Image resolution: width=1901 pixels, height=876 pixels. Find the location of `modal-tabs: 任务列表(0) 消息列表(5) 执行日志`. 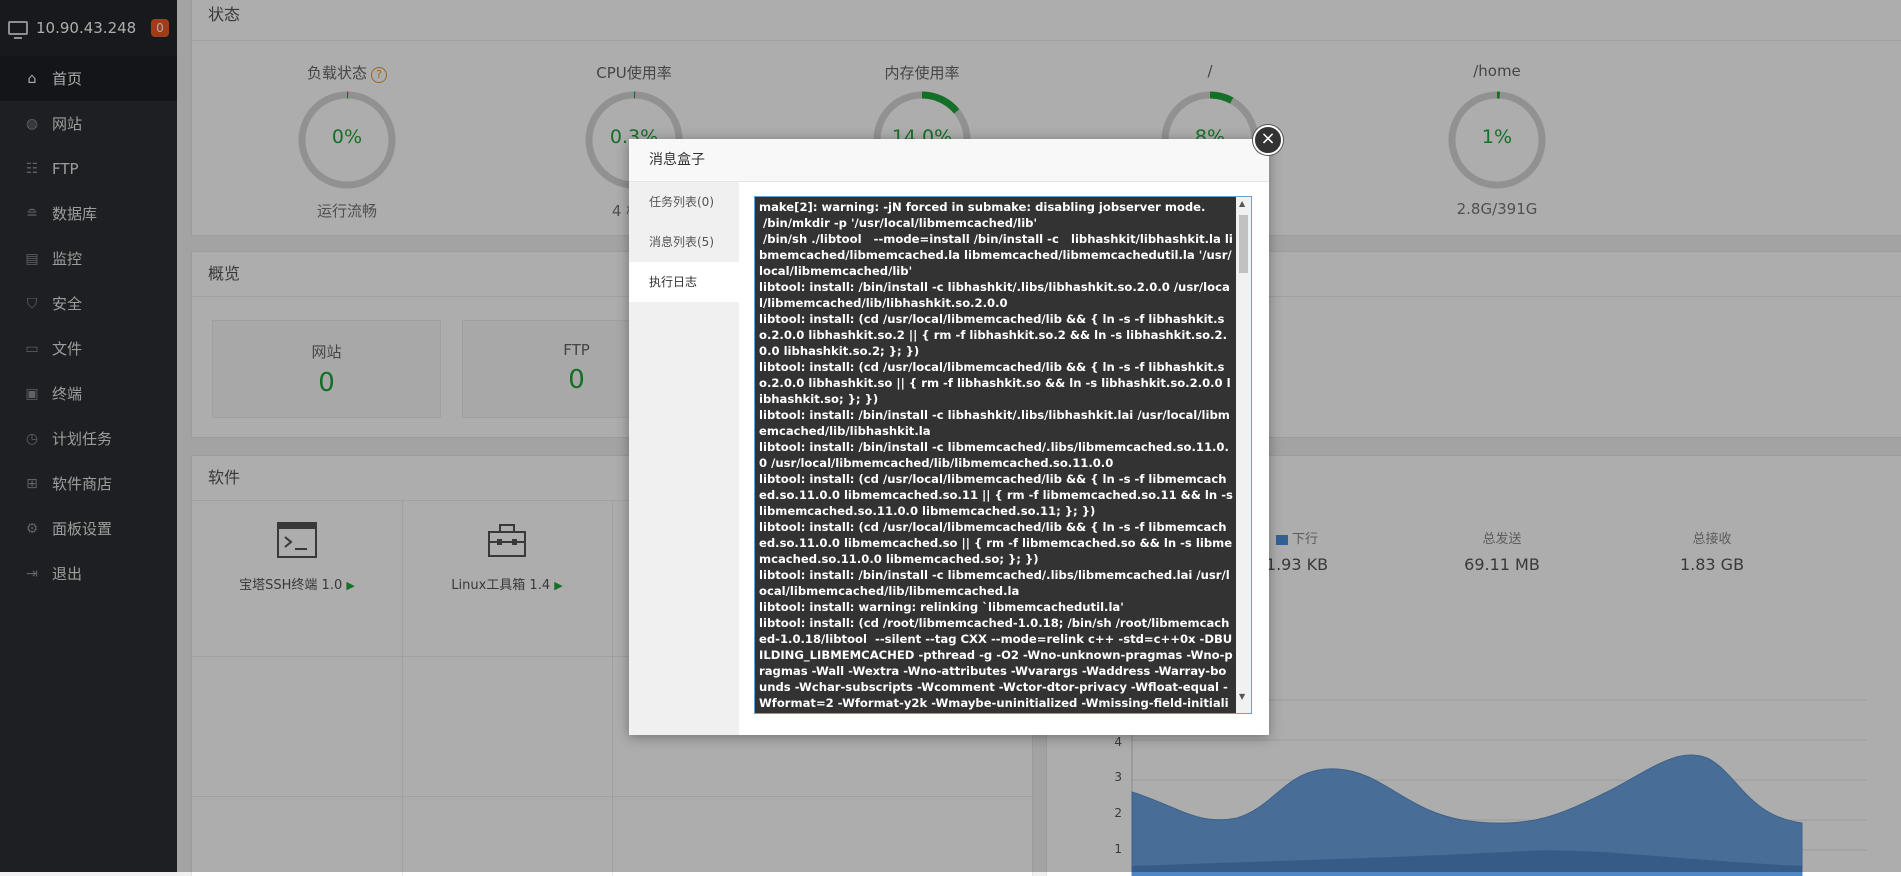

modal-tabs: 任务列表(0) 消息列表(5) 执行日志 is located at coordinates (684, 458).